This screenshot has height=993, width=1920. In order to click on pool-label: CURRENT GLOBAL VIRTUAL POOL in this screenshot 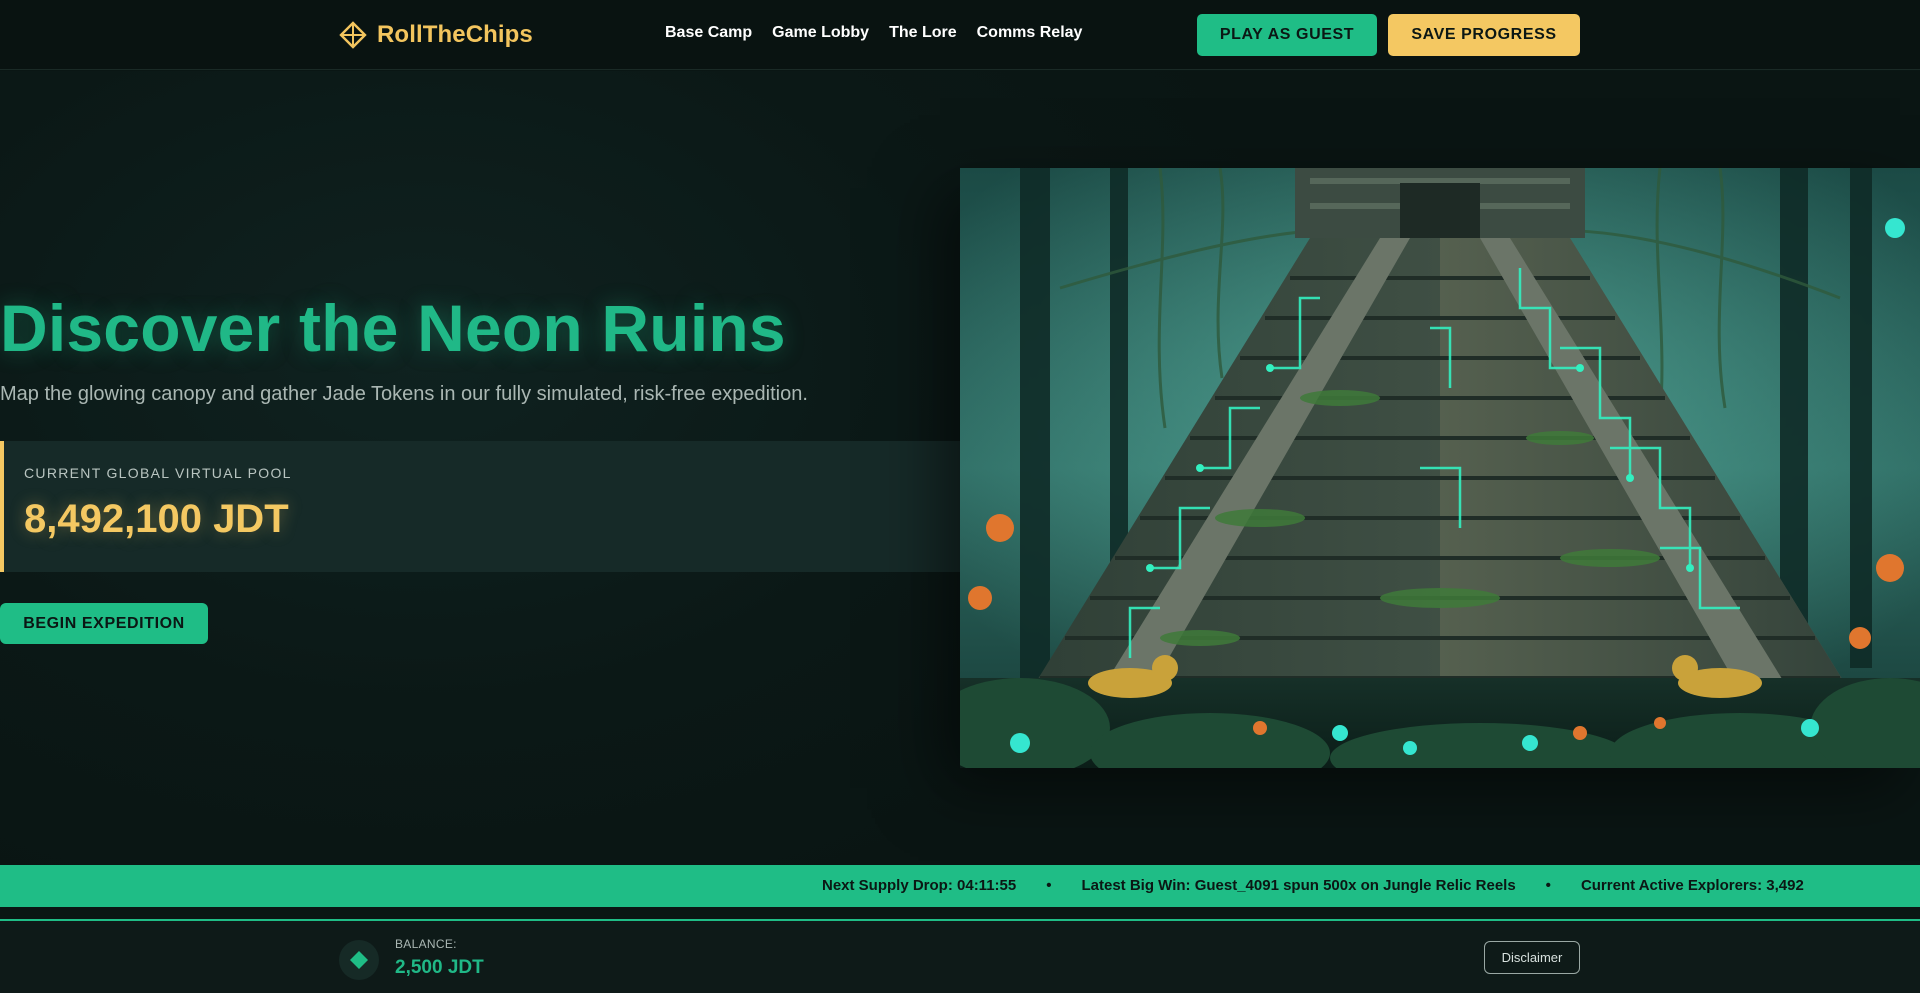, I will do `click(158, 473)`.